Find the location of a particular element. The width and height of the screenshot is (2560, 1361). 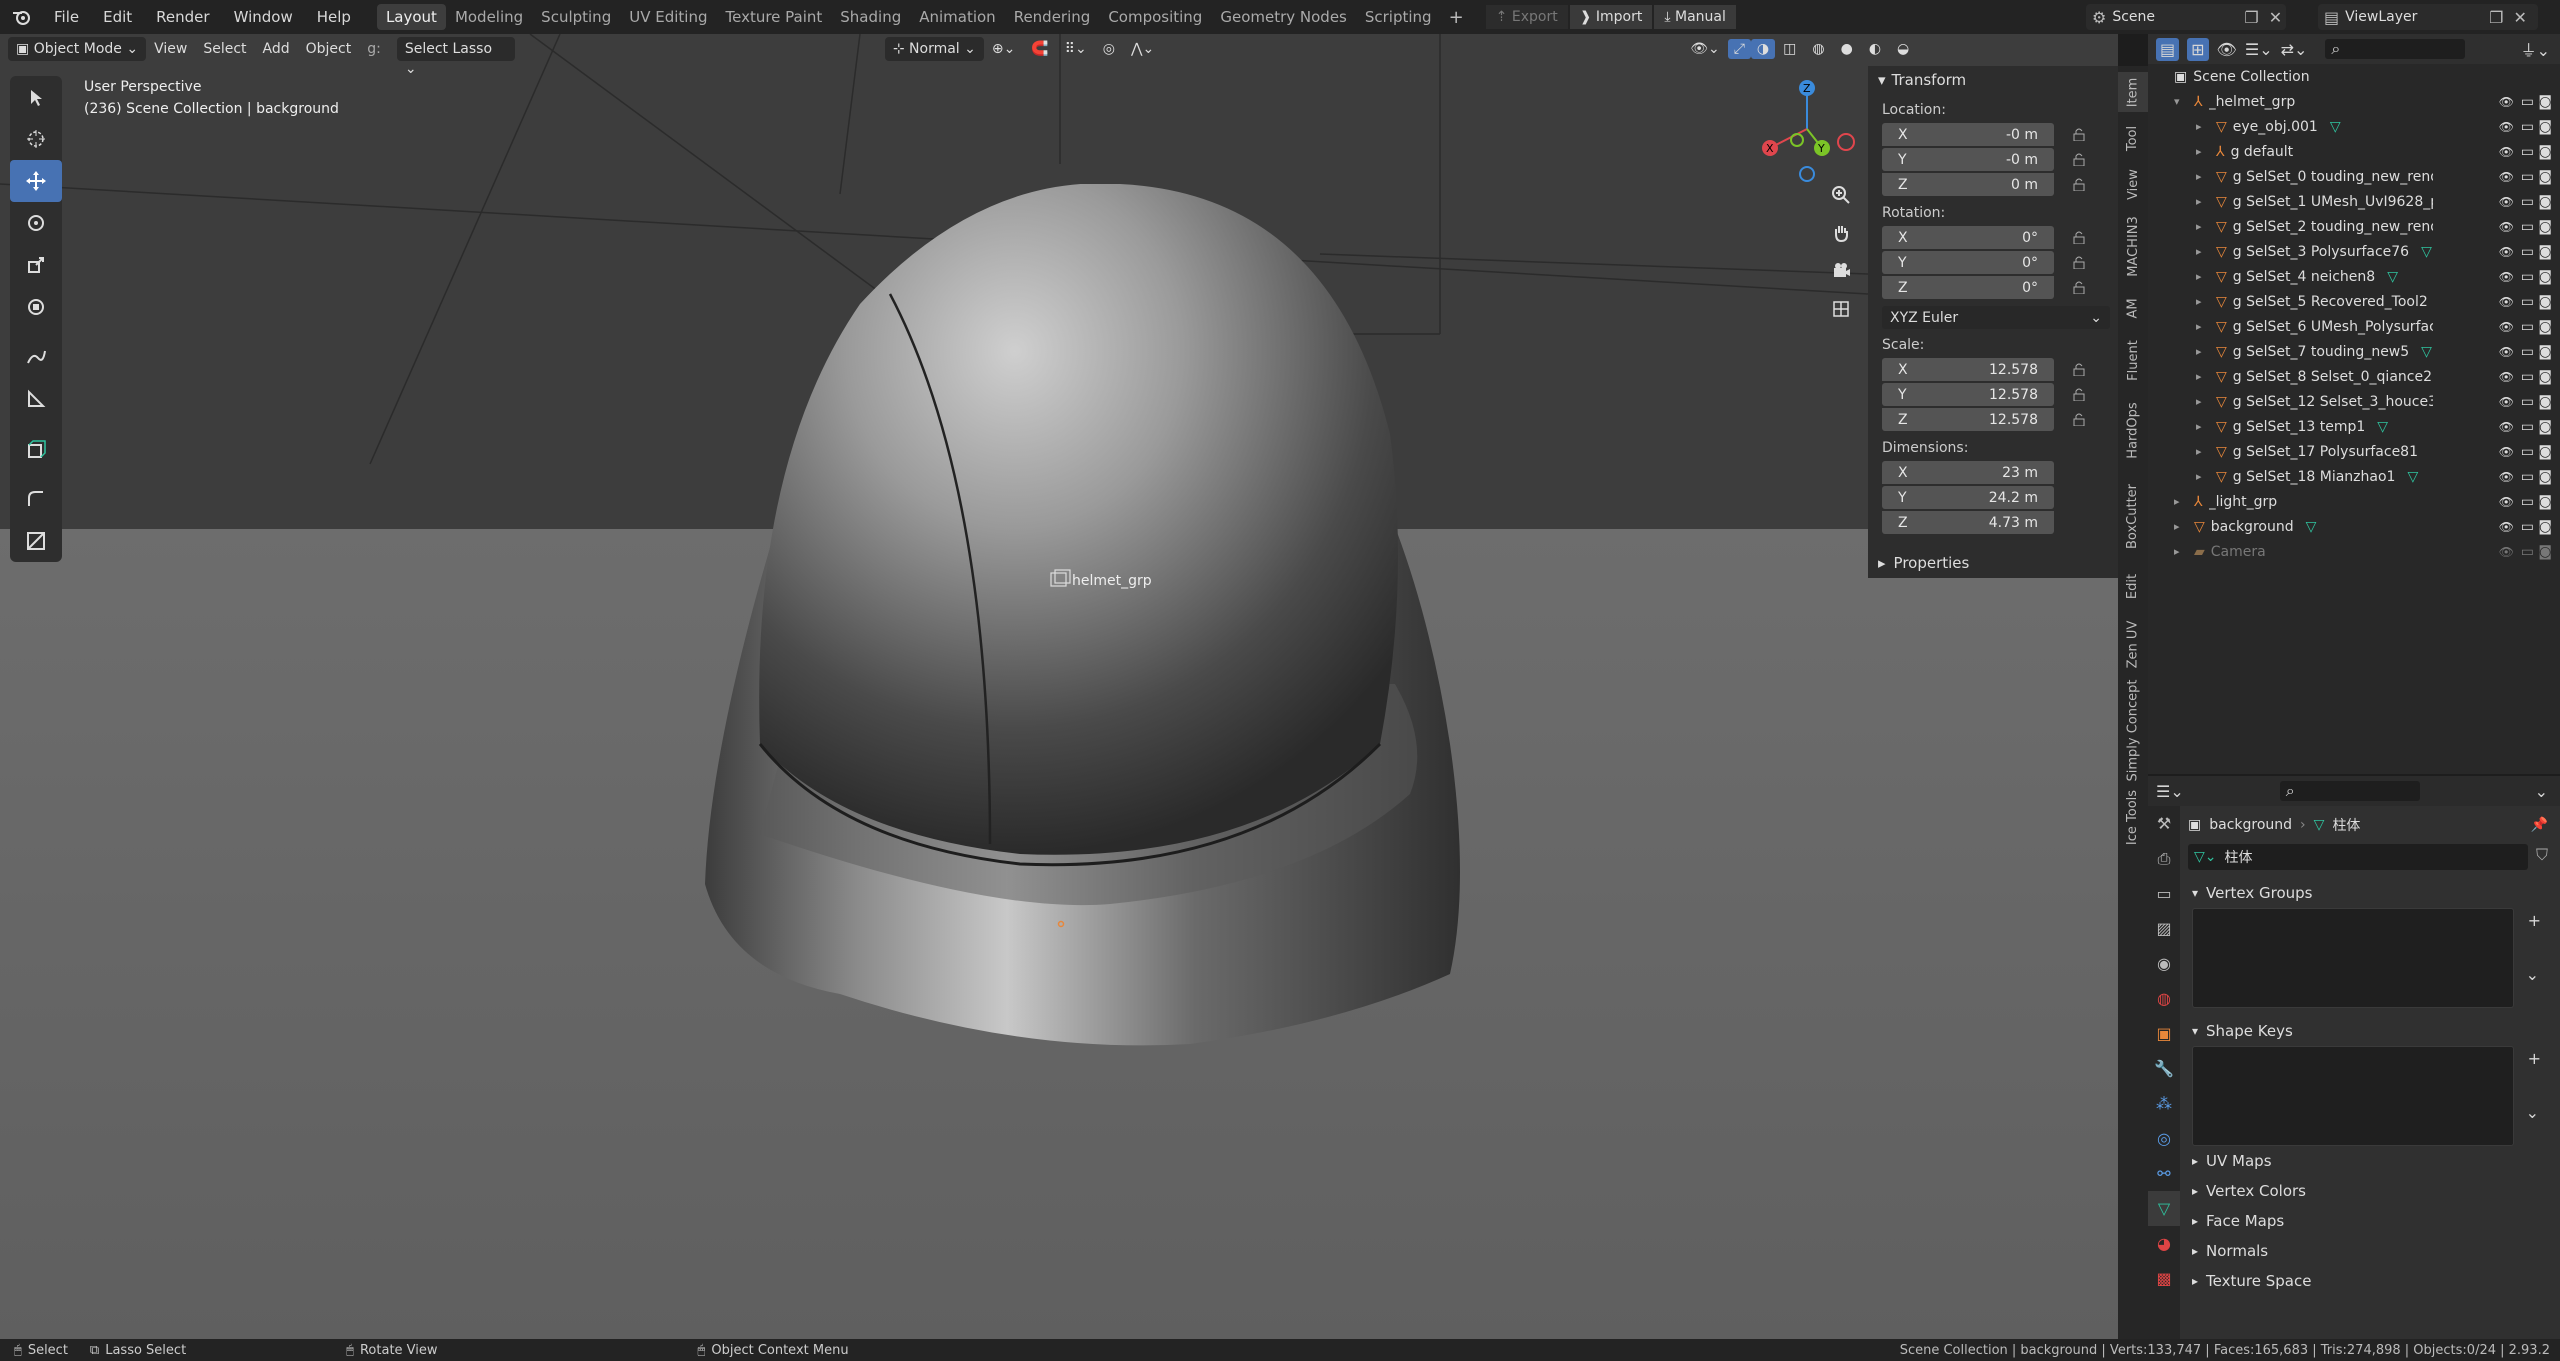

transform-tool-icon is located at coordinates (36, 307).